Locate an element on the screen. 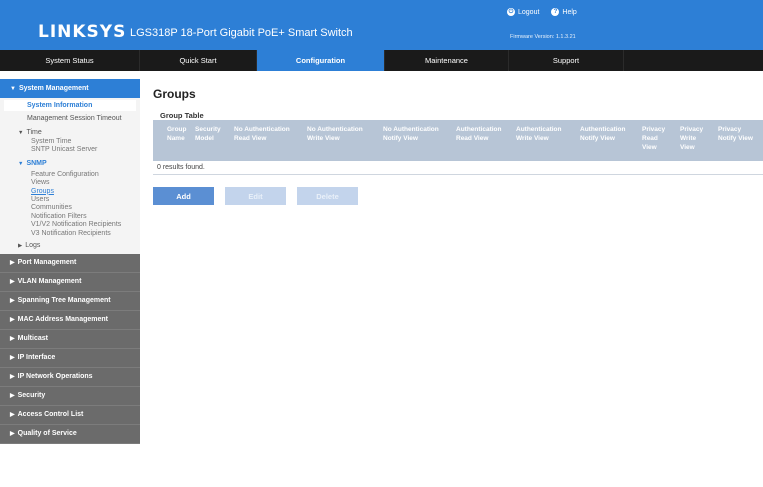  chevron-down-icon: ▼ is located at coordinates (13, 88).